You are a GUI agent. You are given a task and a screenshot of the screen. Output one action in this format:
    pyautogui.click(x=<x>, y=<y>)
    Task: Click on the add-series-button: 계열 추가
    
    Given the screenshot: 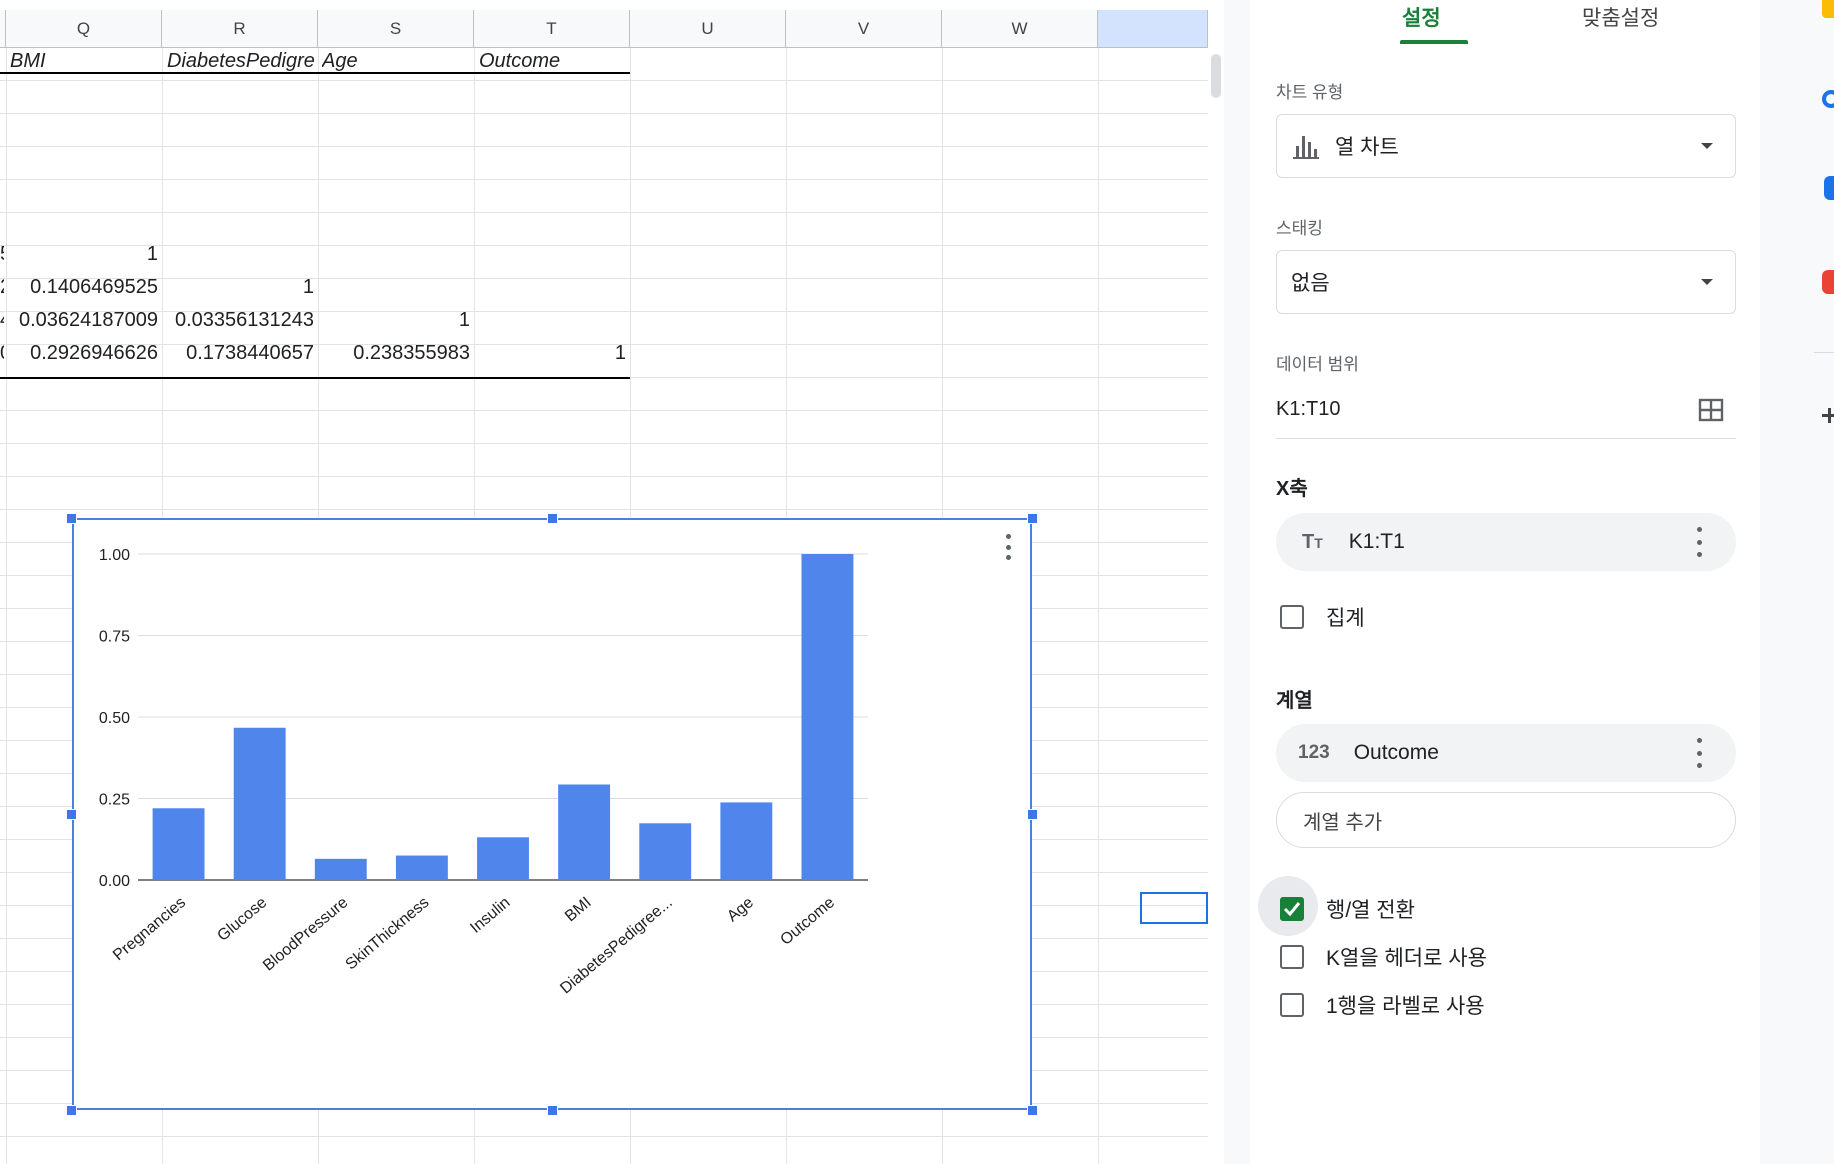 What is the action you would take?
    pyautogui.click(x=1506, y=820)
    